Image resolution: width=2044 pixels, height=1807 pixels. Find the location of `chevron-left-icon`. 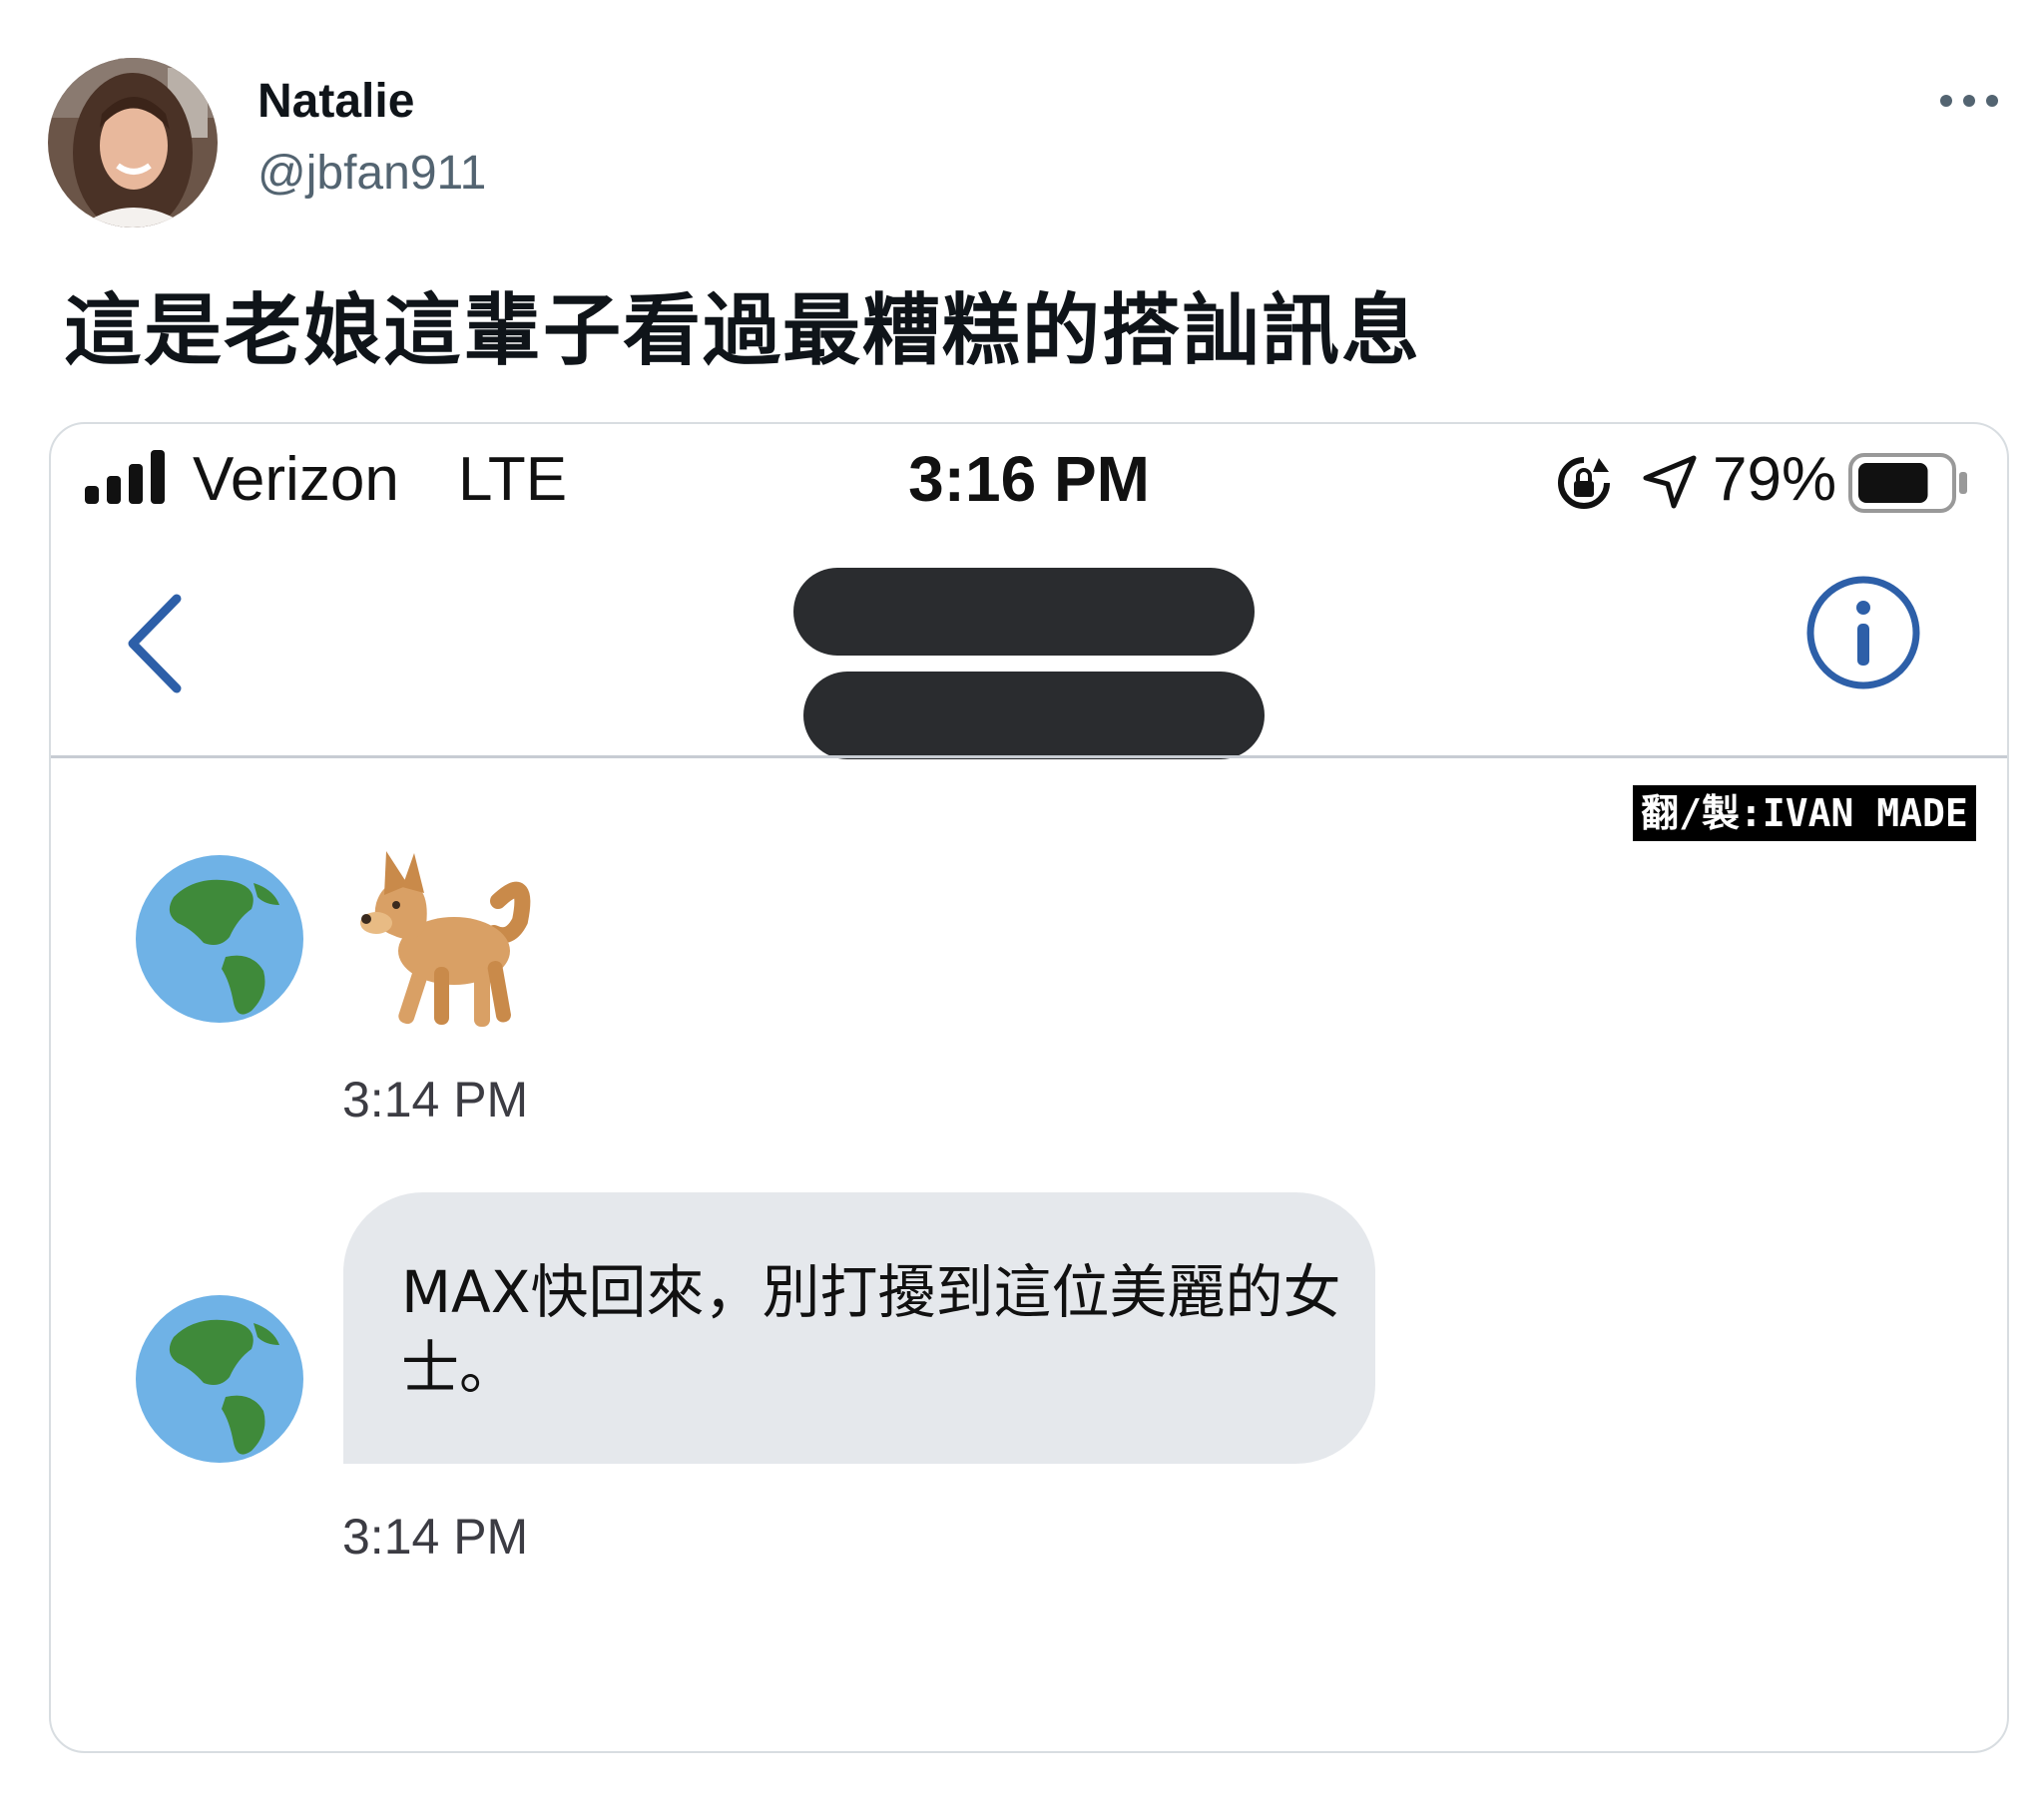

chevron-left-icon is located at coordinates (155, 643).